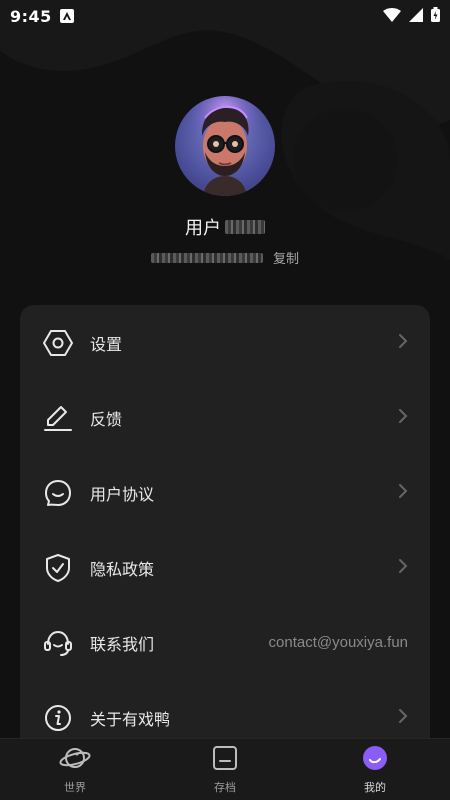 This screenshot has height=800, width=450. What do you see at coordinates (225, 146) in the screenshot?
I see `avatar` at bounding box center [225, 146].